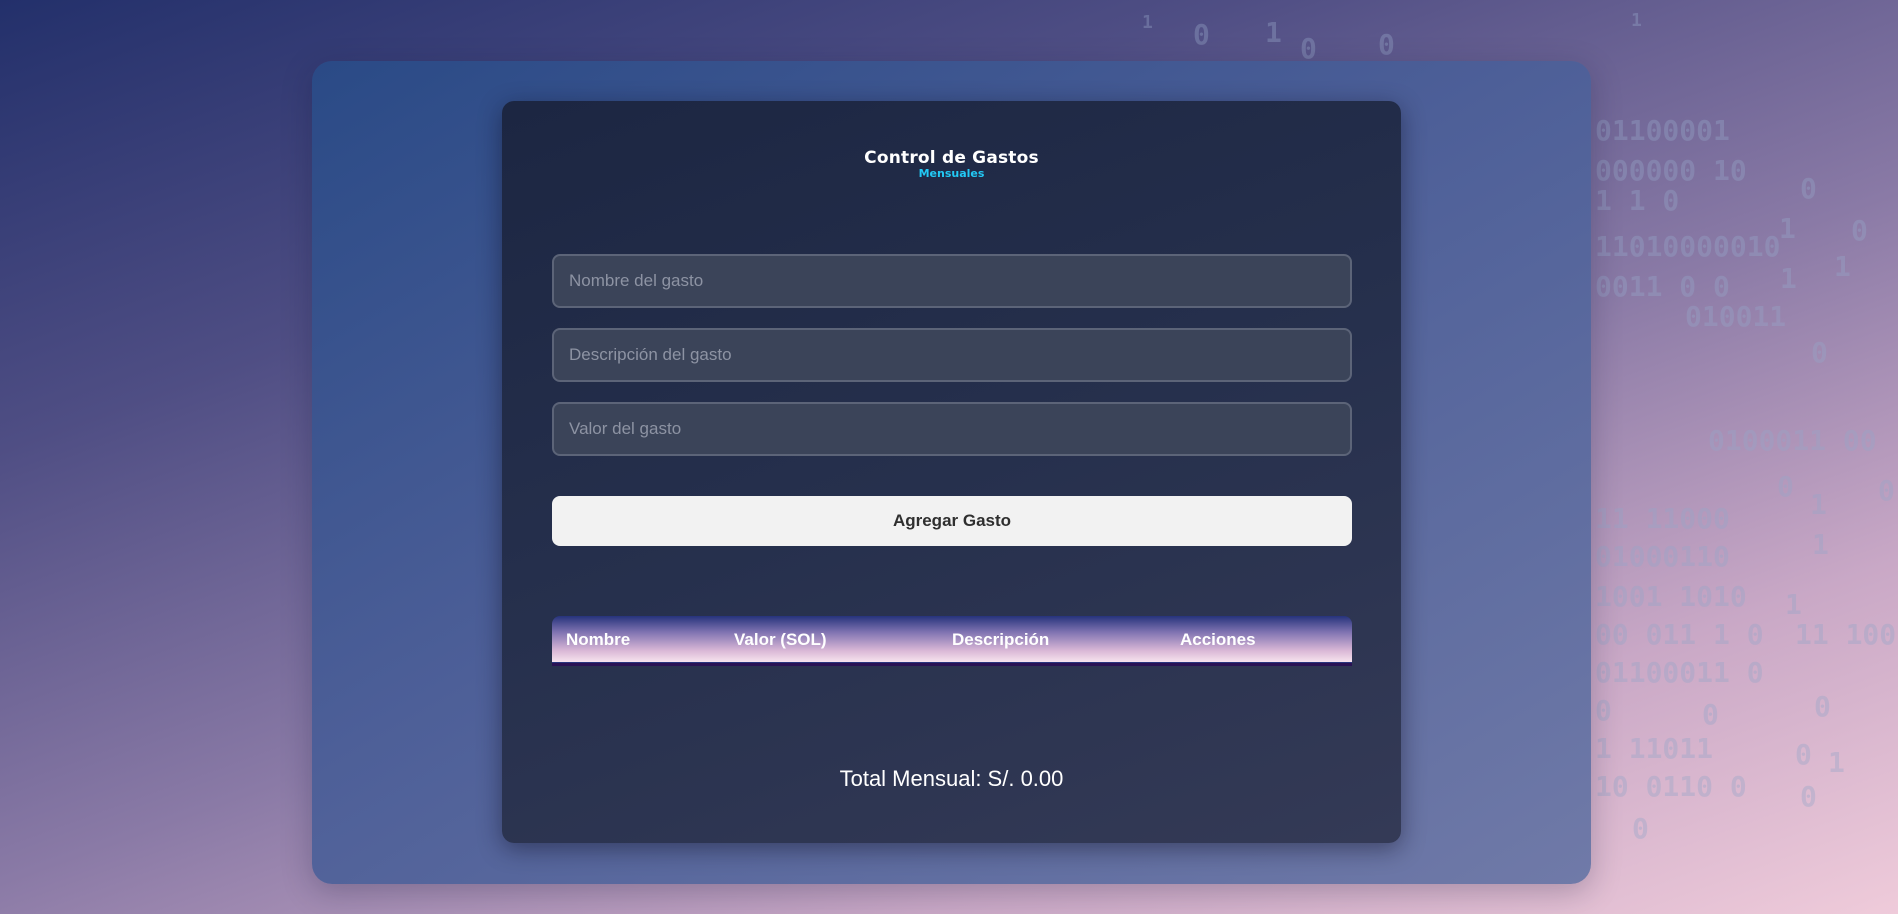 This screenshot has width=1898, height=914. Describe the element at coordinates (1671, 786) in the screenshot. I see `binary-digit: 10 0110 0` at that location.